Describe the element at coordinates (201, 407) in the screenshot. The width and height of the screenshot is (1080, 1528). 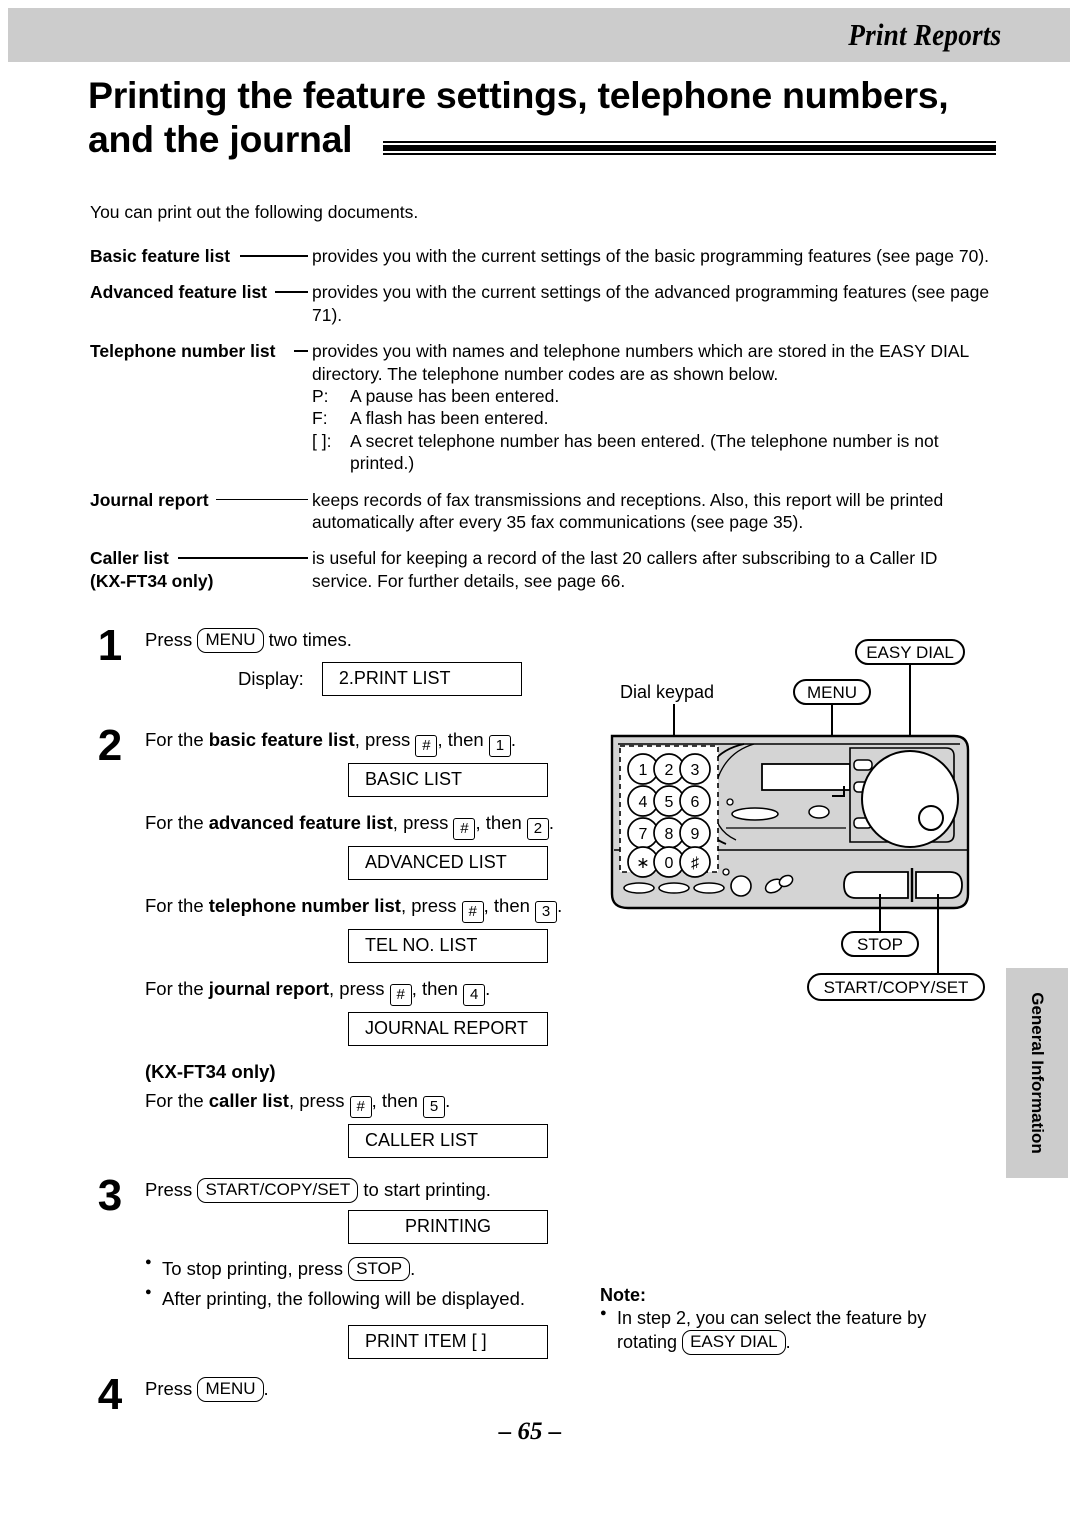
I see `definition-term: Telephone number list` at that location.